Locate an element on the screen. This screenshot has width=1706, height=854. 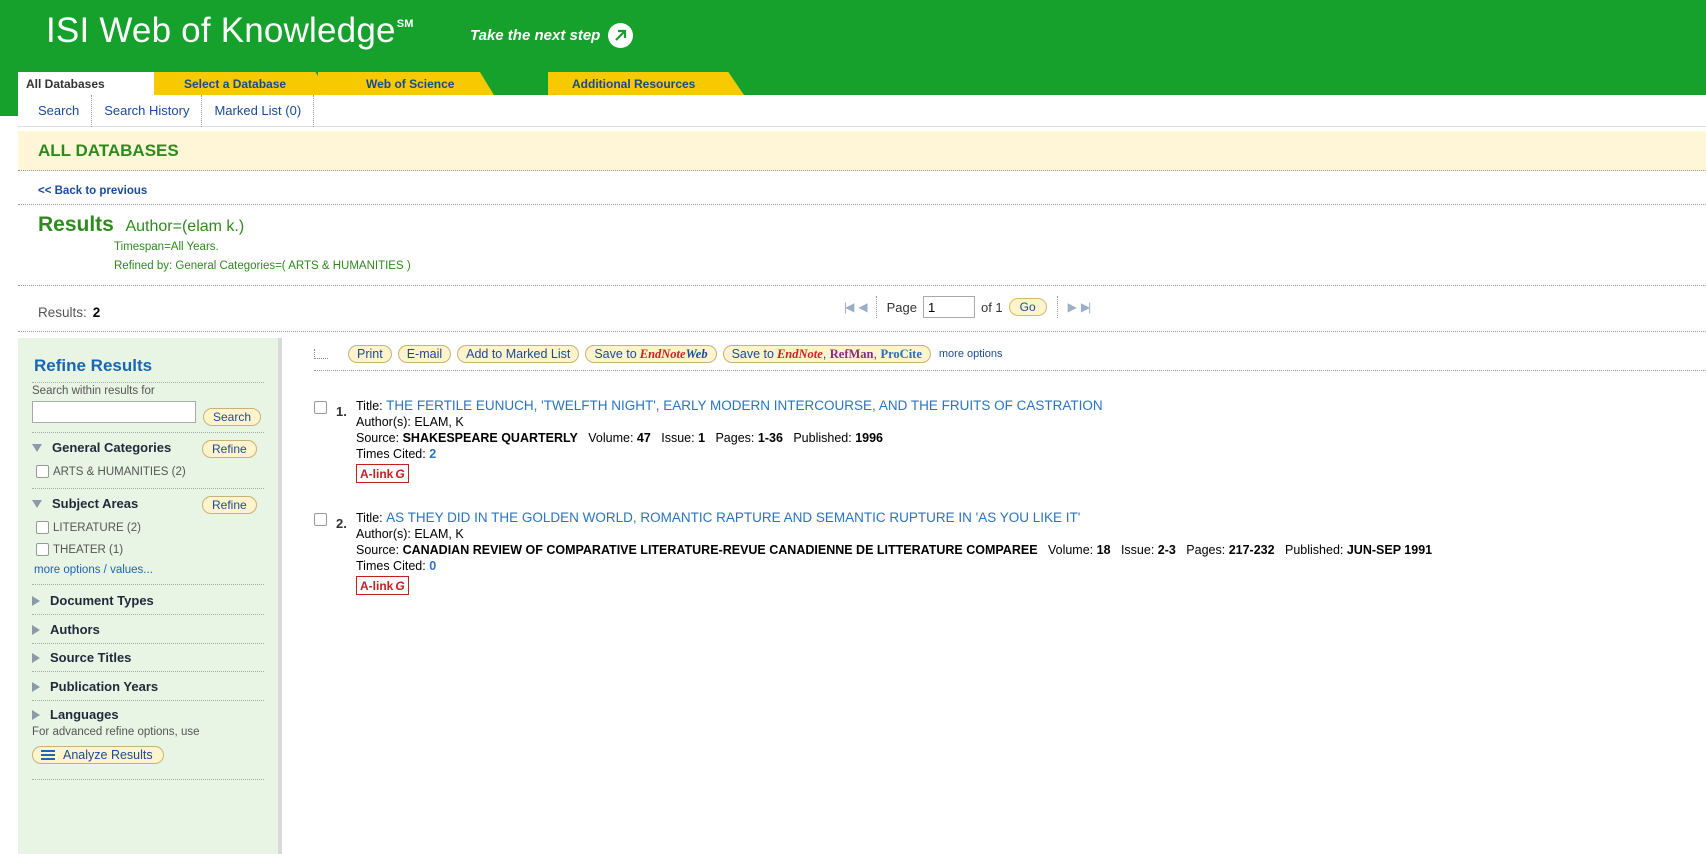
first-page-icon: |◀ is located at coordinates (849, 307).